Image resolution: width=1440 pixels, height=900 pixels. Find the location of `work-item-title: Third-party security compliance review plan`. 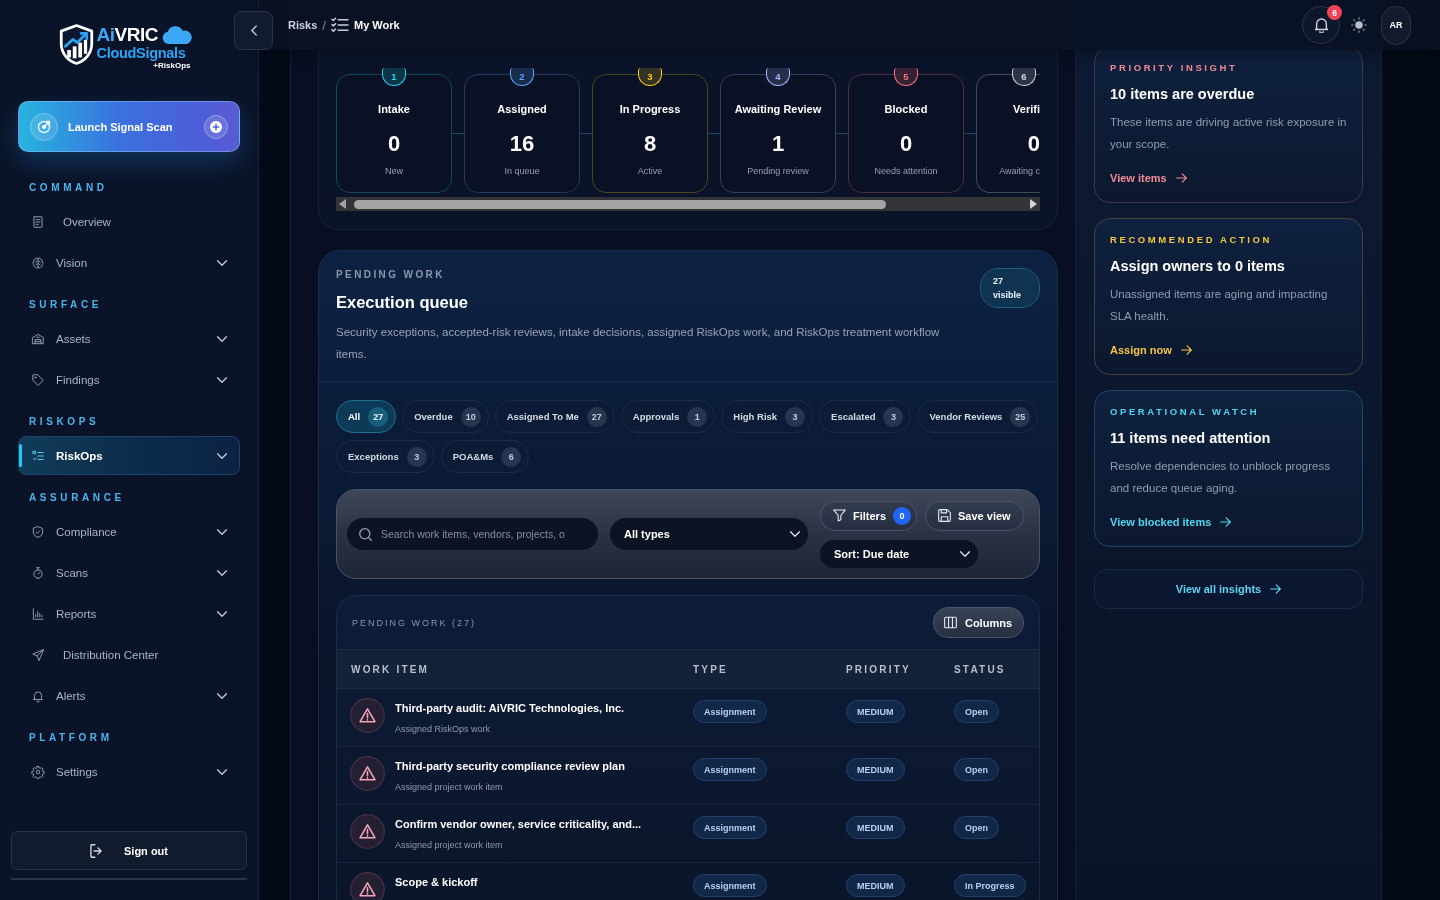

work-item-title: Third-party security compliance review plan is located at coordinates (510, 766).